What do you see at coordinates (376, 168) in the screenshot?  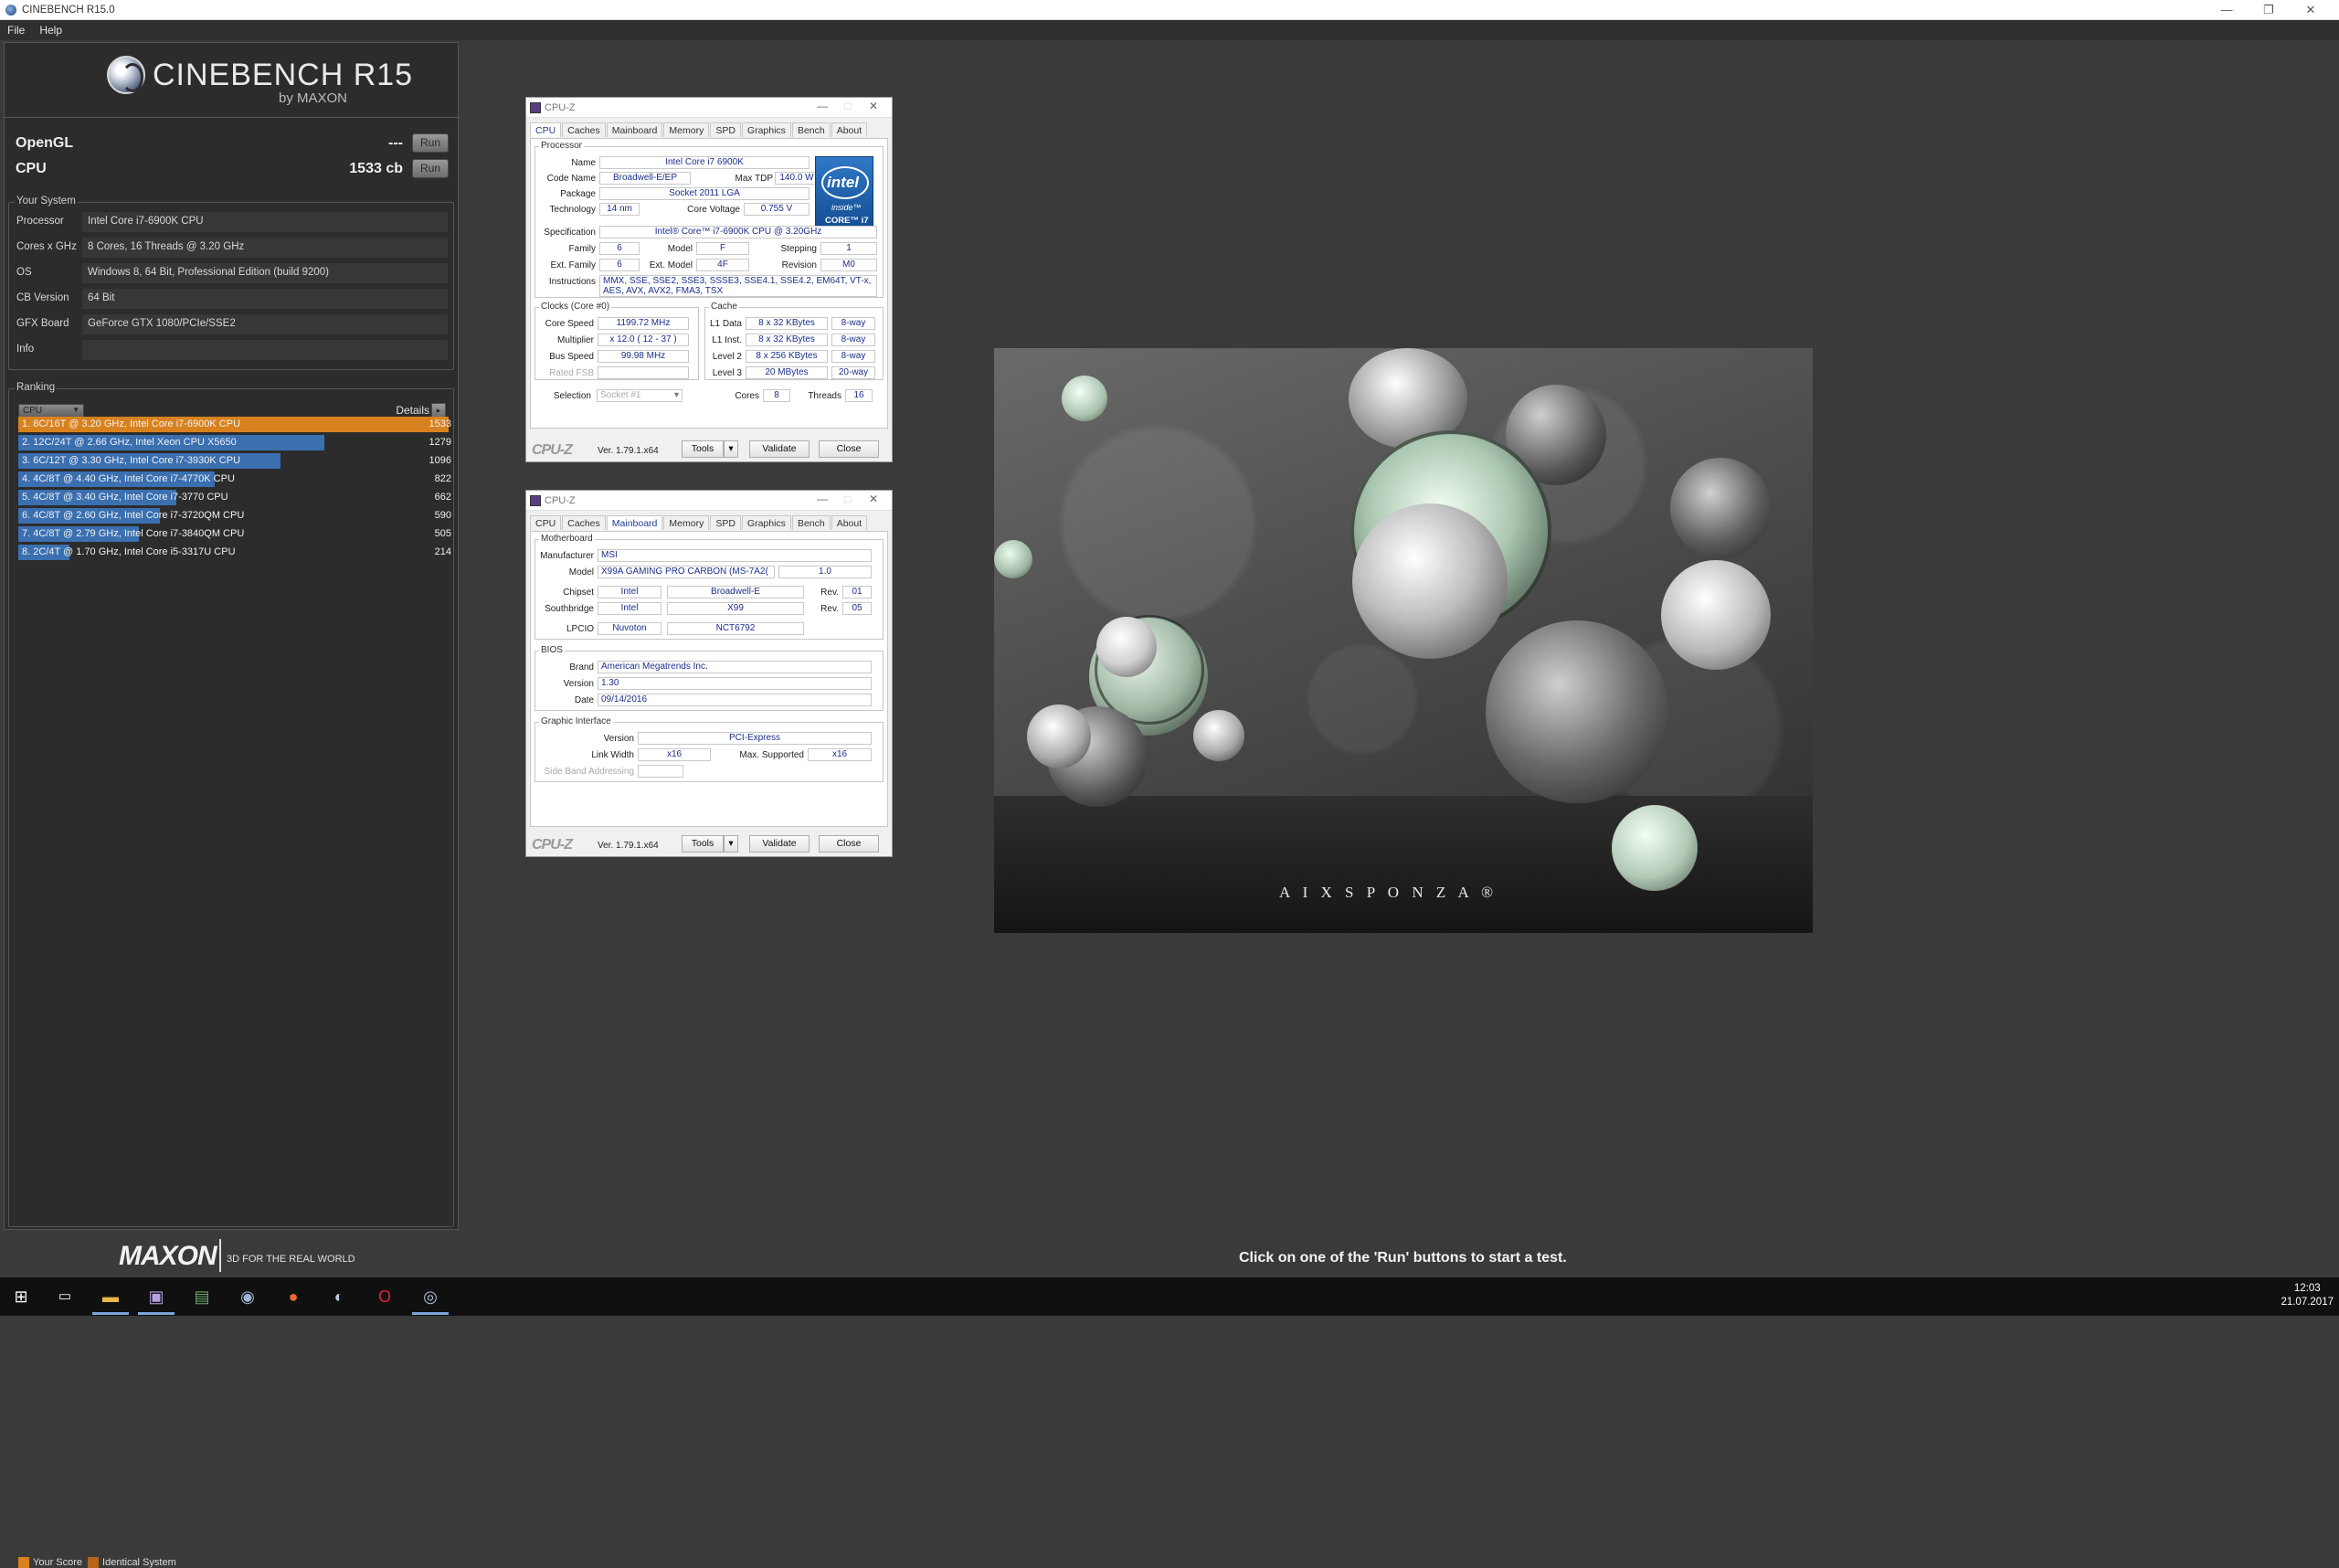 I see `test-value: 1533 cb` at bounding box center [376, 168].